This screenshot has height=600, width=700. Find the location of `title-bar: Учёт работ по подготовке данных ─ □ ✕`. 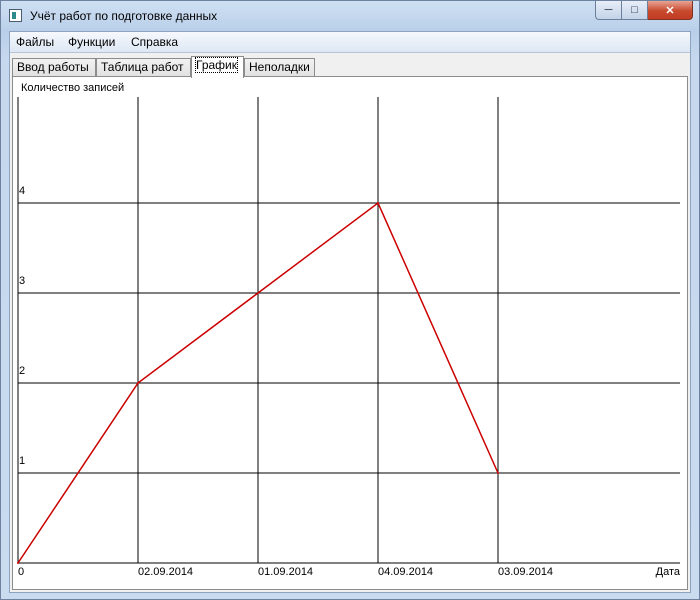

title-bar: Учёт работ по подготовке данных ─ □ ✕ is located at coordinates (350, 16).